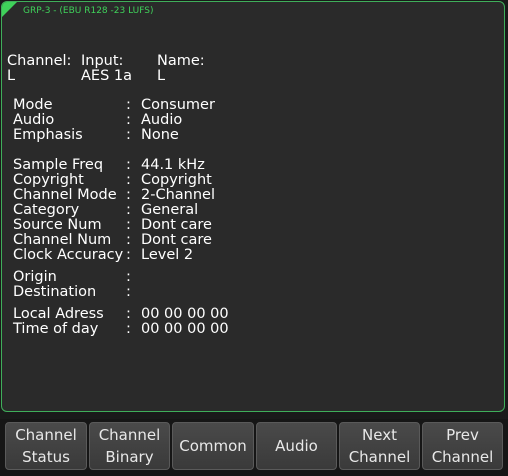 This screenshot has width=508, height=476. What do you see at coordinates (181, 61) in the screenshot?
I see `name-label: Name:` at bounding box center [181, 61].